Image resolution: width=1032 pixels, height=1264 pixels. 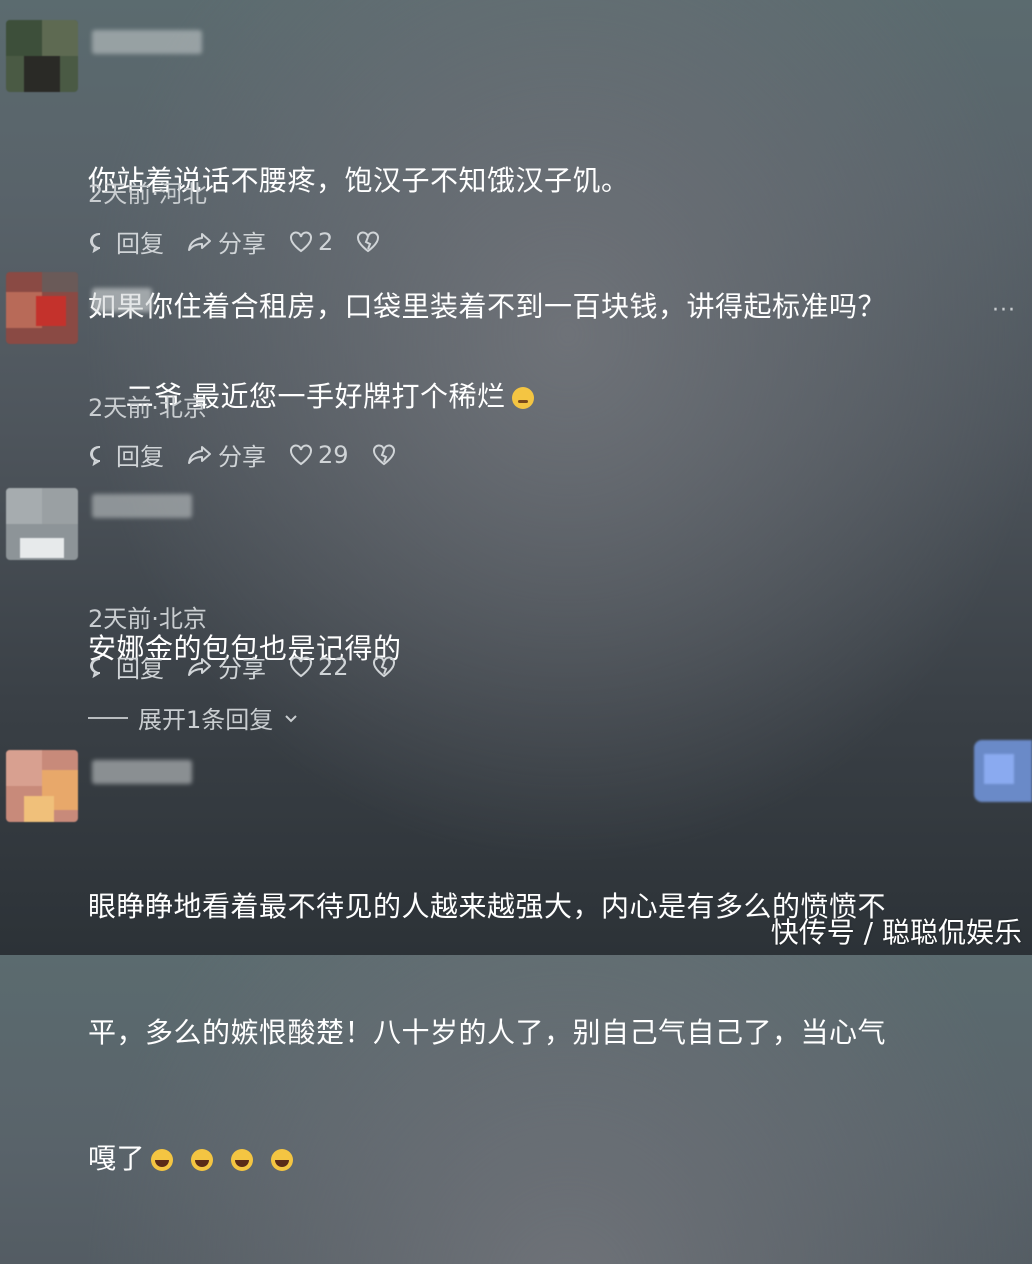 What do you see at coordinates (522, 398) in the screenshot?
I see `thinking-emoji` at bounding box center [522, 398].